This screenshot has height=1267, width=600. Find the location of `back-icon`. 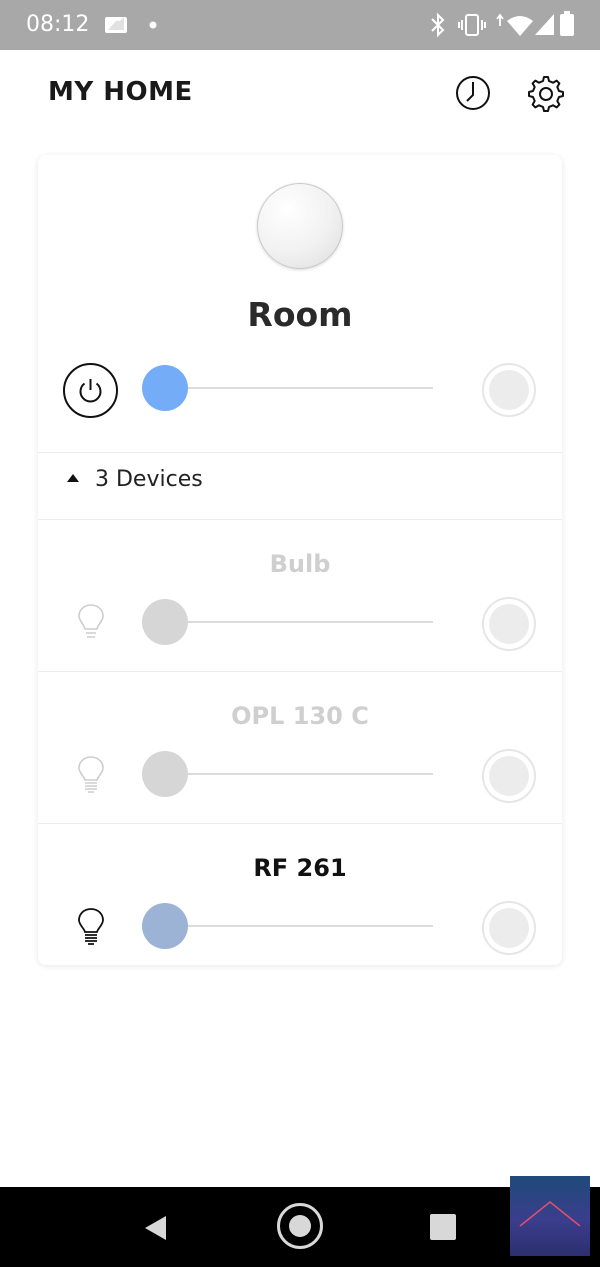

back-icon is located at coordinates (156, 1228).